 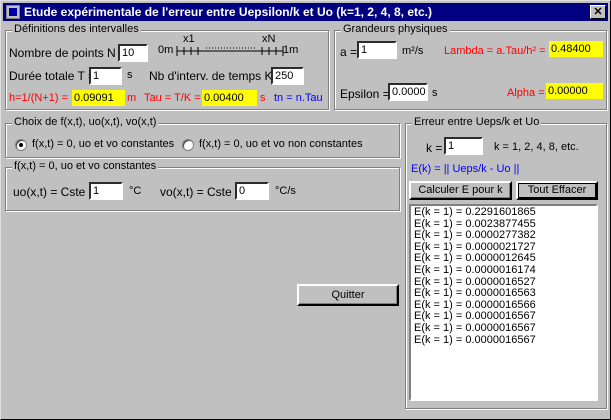 What do you see at coordinates (76, 29) in the screenshot?
I see `intervals-group-label: Définitions des intervalles` at bounding box center [76, 29].